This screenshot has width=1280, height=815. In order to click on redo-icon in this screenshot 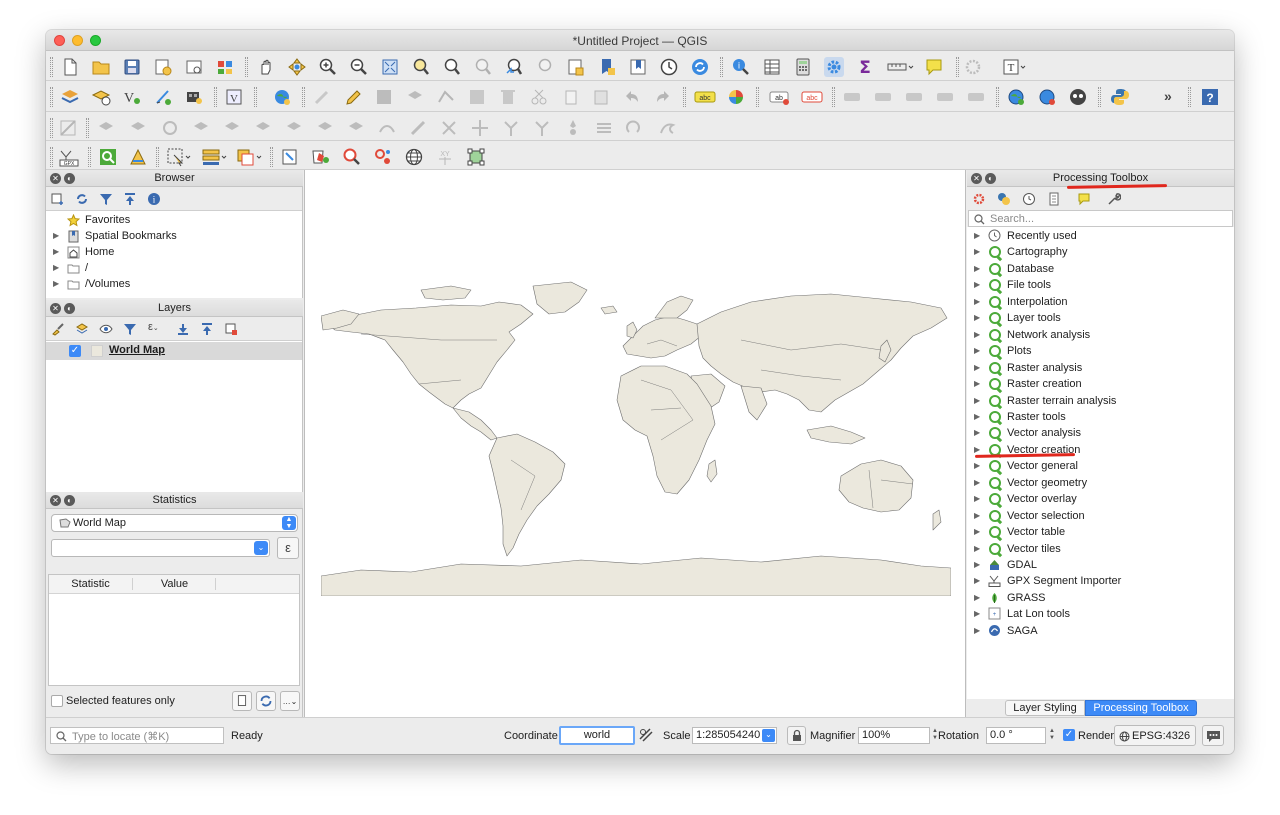, I will do `click(663, 97)`.